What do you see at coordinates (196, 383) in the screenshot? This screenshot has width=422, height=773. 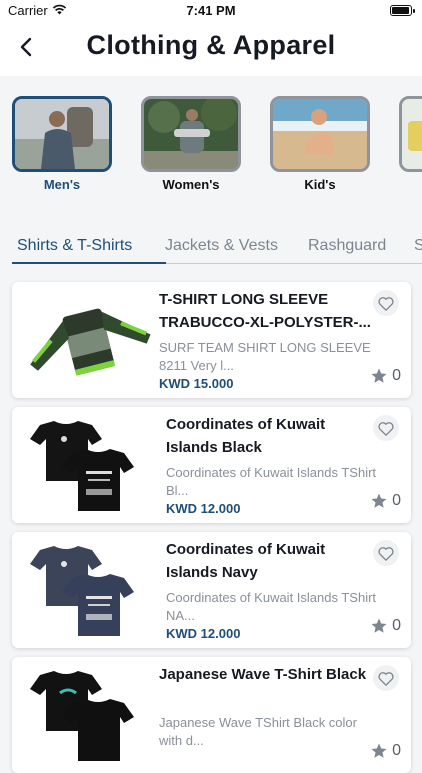 I see `product-price: KWD 15.000` at bounding box center [196, 383].